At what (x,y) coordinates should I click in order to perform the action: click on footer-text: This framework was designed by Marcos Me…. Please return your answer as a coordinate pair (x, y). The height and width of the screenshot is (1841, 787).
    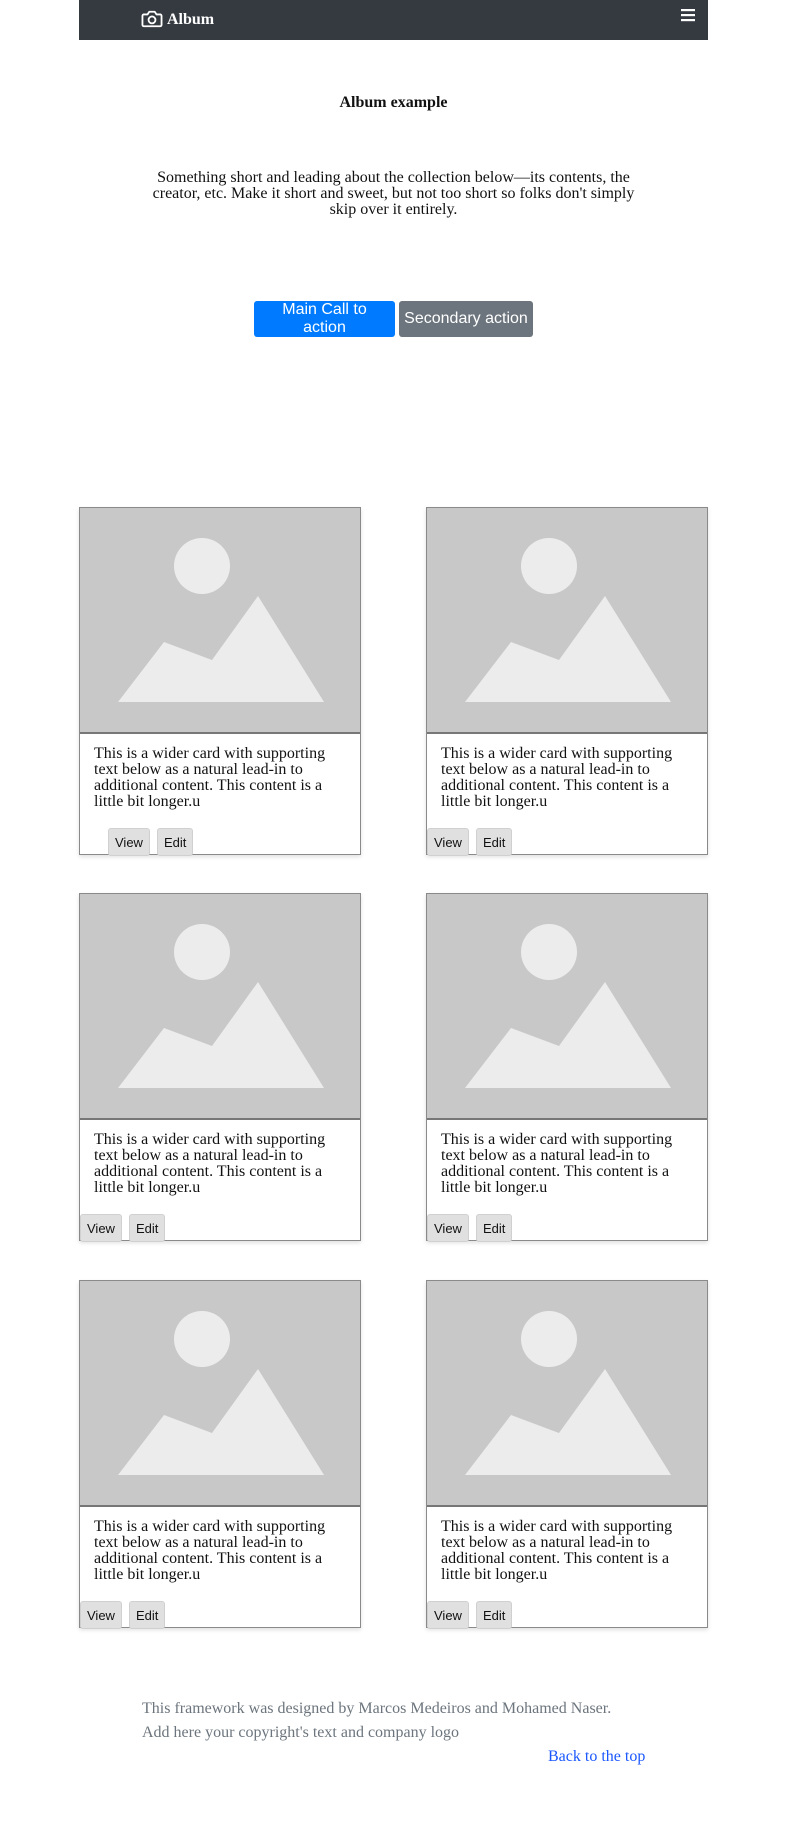
    Looking at the image, I should click on (402, 1721).